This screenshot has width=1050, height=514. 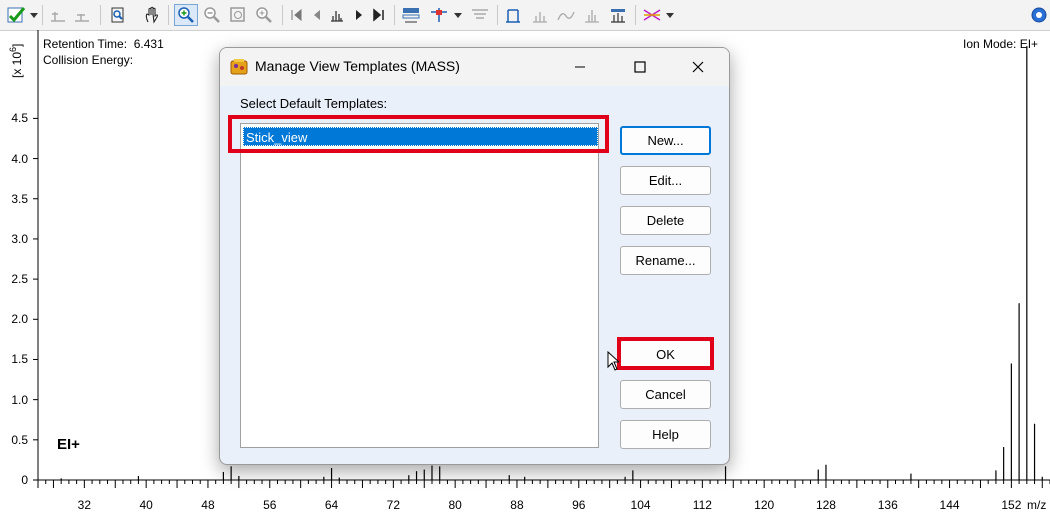 What do you see at coordinates (439, 15) in the screenshot?
I see `marker-icon` at bounding box center [439, 15].